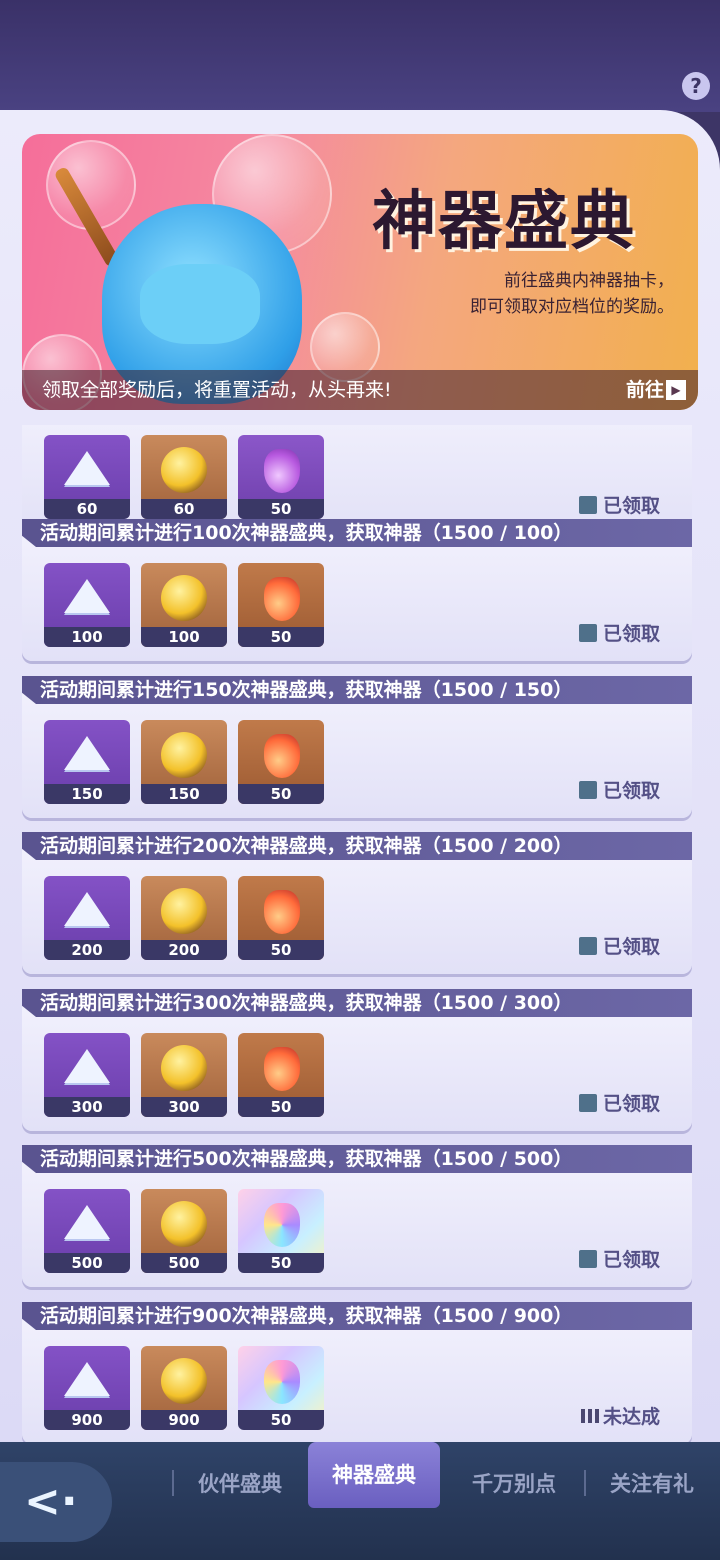  I want to click on bottom-nav: <· 伙伴盛典 神器盛典 千万别点 关注有礼, so click(360, 1501).